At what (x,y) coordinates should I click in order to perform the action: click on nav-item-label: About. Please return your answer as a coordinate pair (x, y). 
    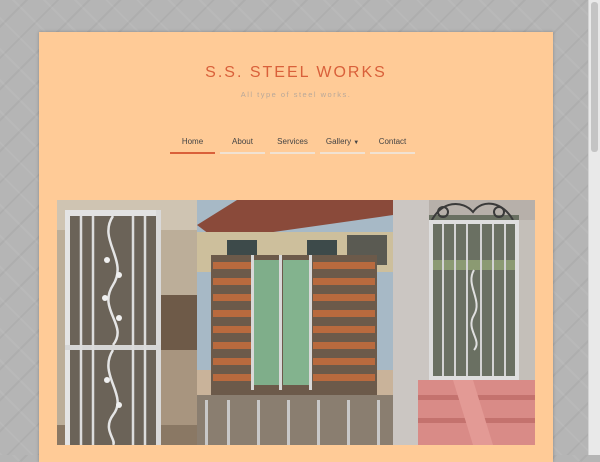
    Looking at the image, I should click on (242, 141).